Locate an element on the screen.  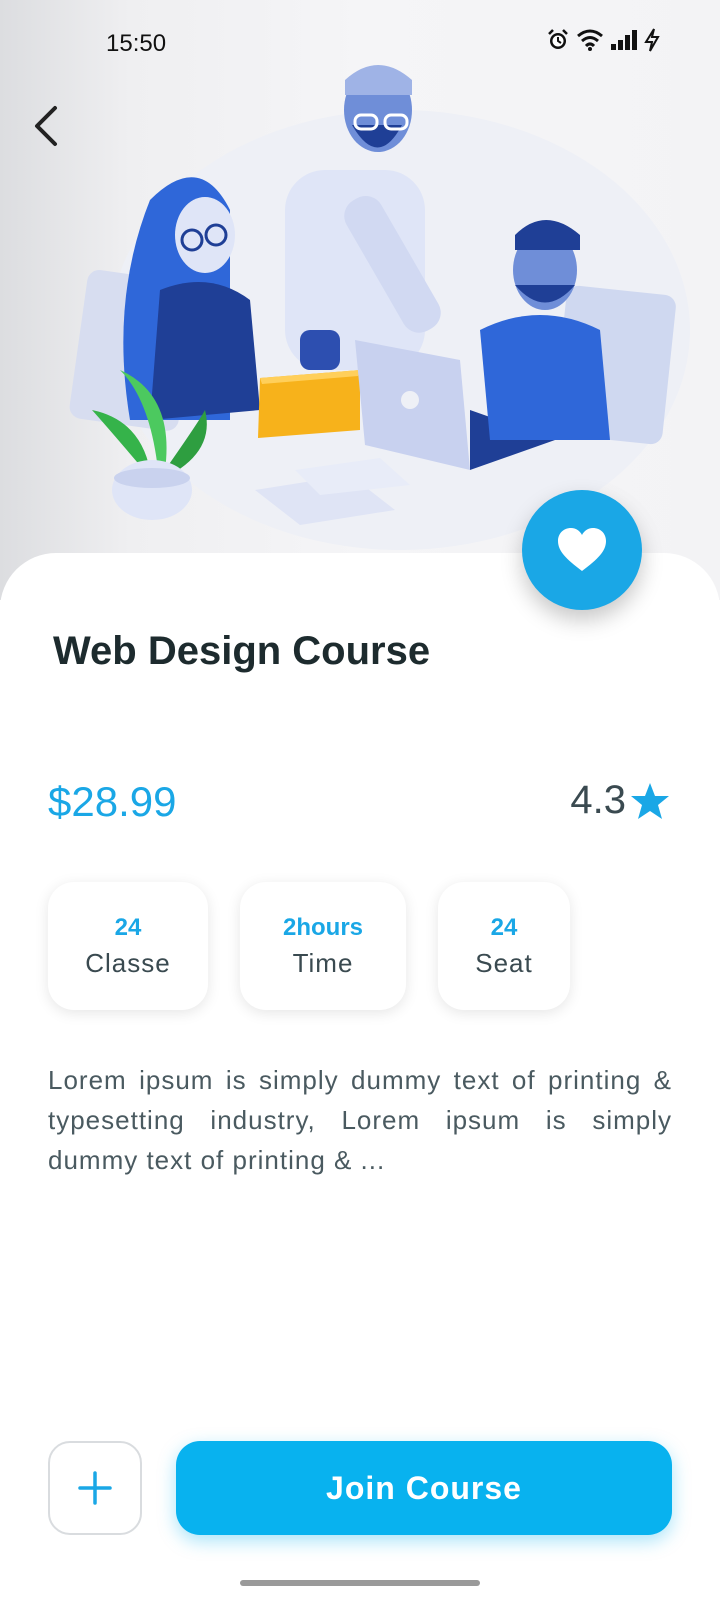
alarm-icon is located at coordinates (558, 39).